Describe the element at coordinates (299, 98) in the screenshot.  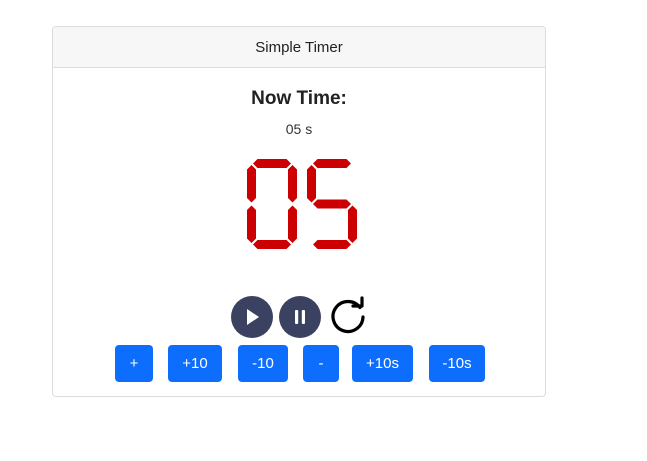
I see `now-time-label: Now Time:` at that location.